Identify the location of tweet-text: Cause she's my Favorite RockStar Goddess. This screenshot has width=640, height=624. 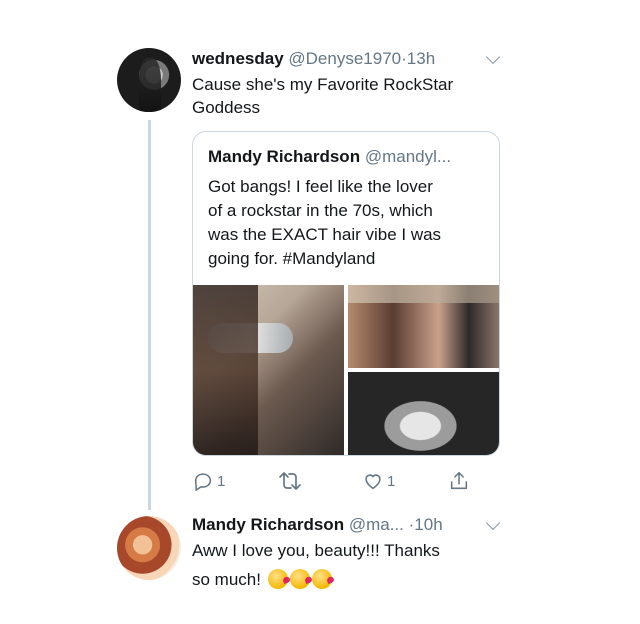
(322, 96).